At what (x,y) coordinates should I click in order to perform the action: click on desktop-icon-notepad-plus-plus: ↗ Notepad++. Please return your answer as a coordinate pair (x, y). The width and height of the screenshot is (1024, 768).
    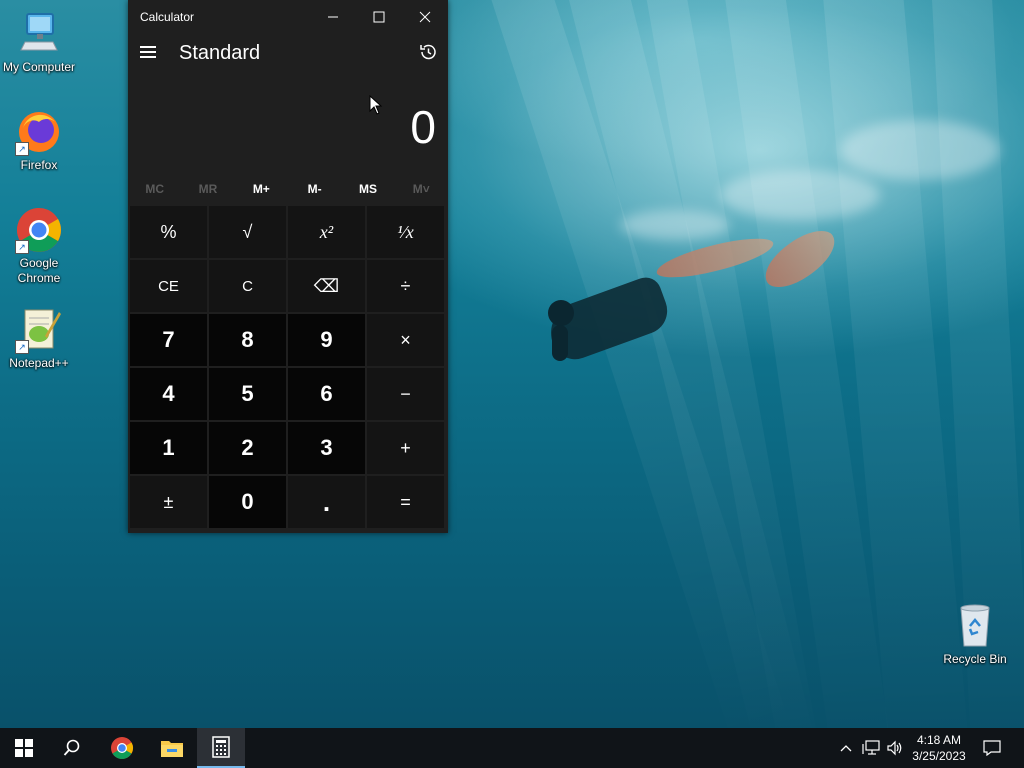
    Looking at the image, I should click on (39, 338).